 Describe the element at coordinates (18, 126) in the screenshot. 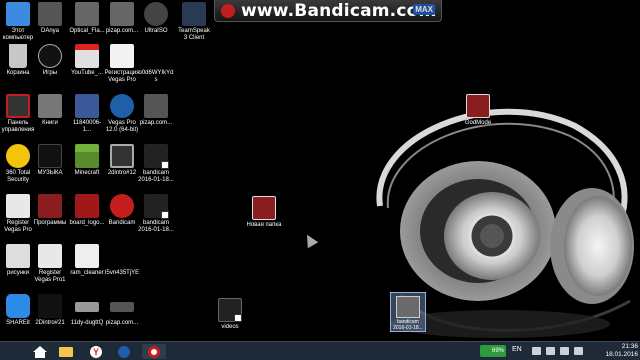

I see `icon-label: Панель управления` at that location.